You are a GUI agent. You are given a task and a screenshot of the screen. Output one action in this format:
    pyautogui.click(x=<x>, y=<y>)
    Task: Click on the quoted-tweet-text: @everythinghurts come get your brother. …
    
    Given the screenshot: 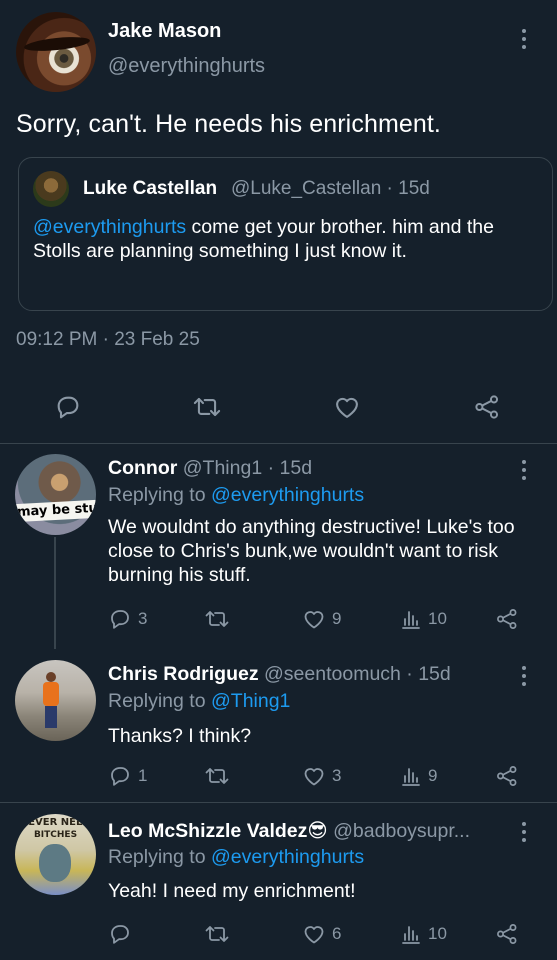 What is the action you would take?
    pyautogui.click(x=285, y=239)
    